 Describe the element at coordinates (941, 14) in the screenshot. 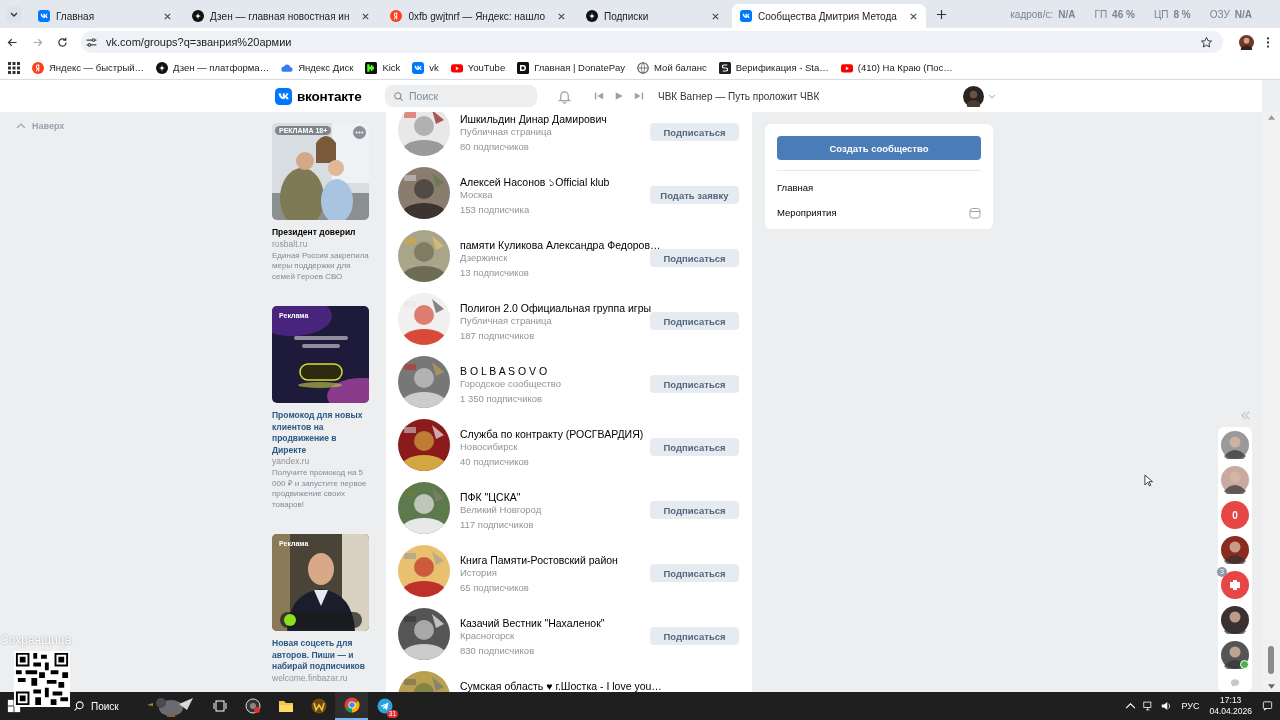

I see `new-tab-icon` at that location.